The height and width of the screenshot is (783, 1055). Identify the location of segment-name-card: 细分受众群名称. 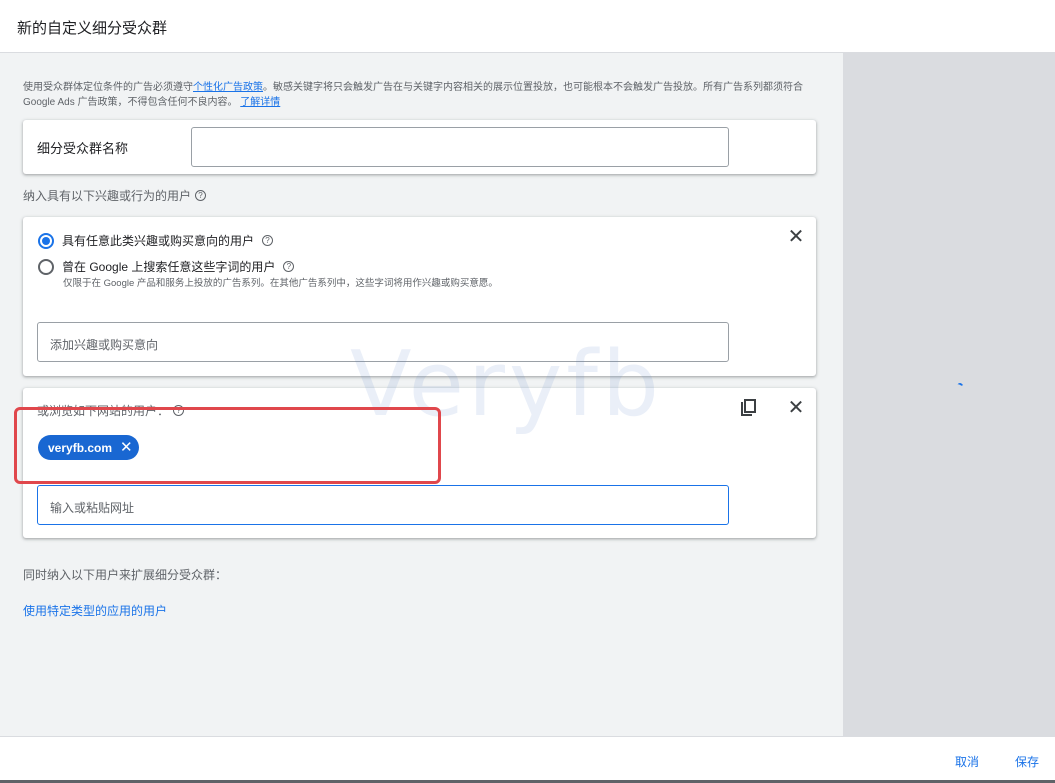
(419, 147).